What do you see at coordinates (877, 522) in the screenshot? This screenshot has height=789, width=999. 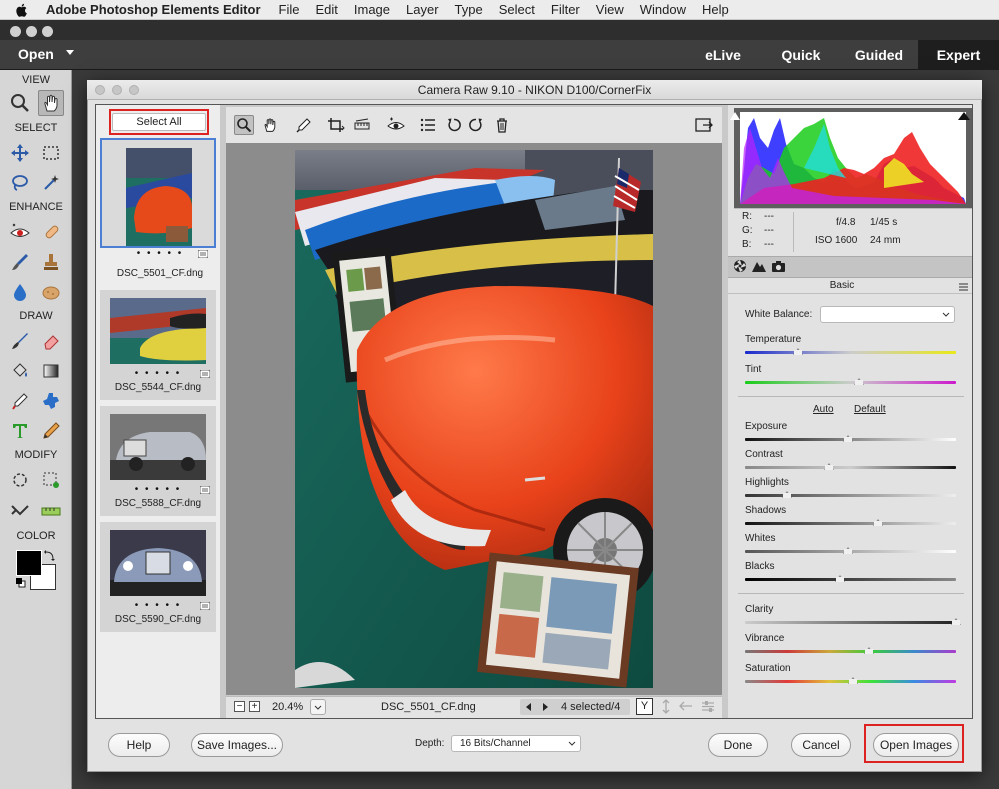 I see `shadows-slider-thumb` at bounding box center [877, 522].